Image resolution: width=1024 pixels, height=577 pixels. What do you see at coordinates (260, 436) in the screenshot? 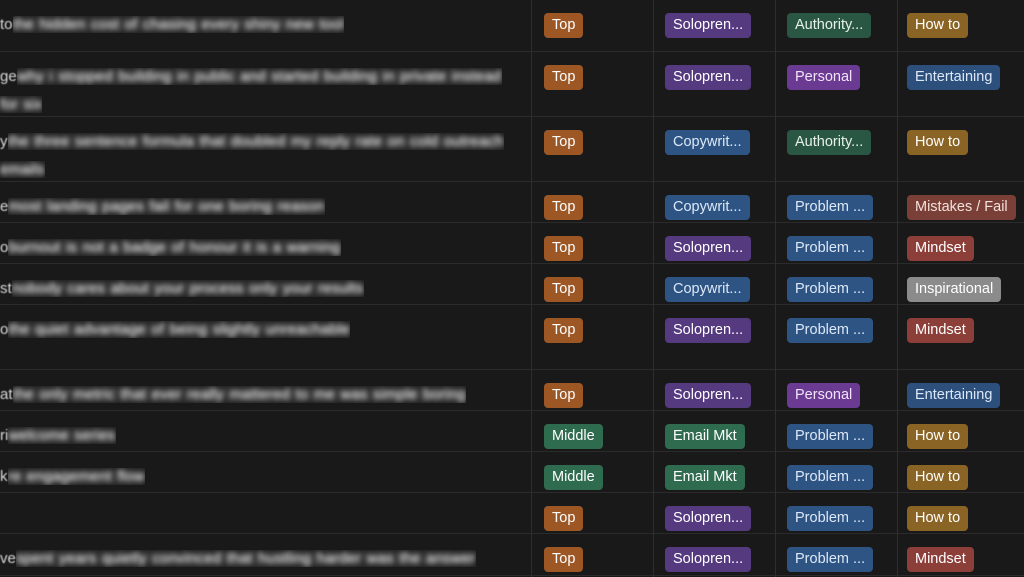
I see `row-title: riwelcome series` at bounding box center [260, 436].